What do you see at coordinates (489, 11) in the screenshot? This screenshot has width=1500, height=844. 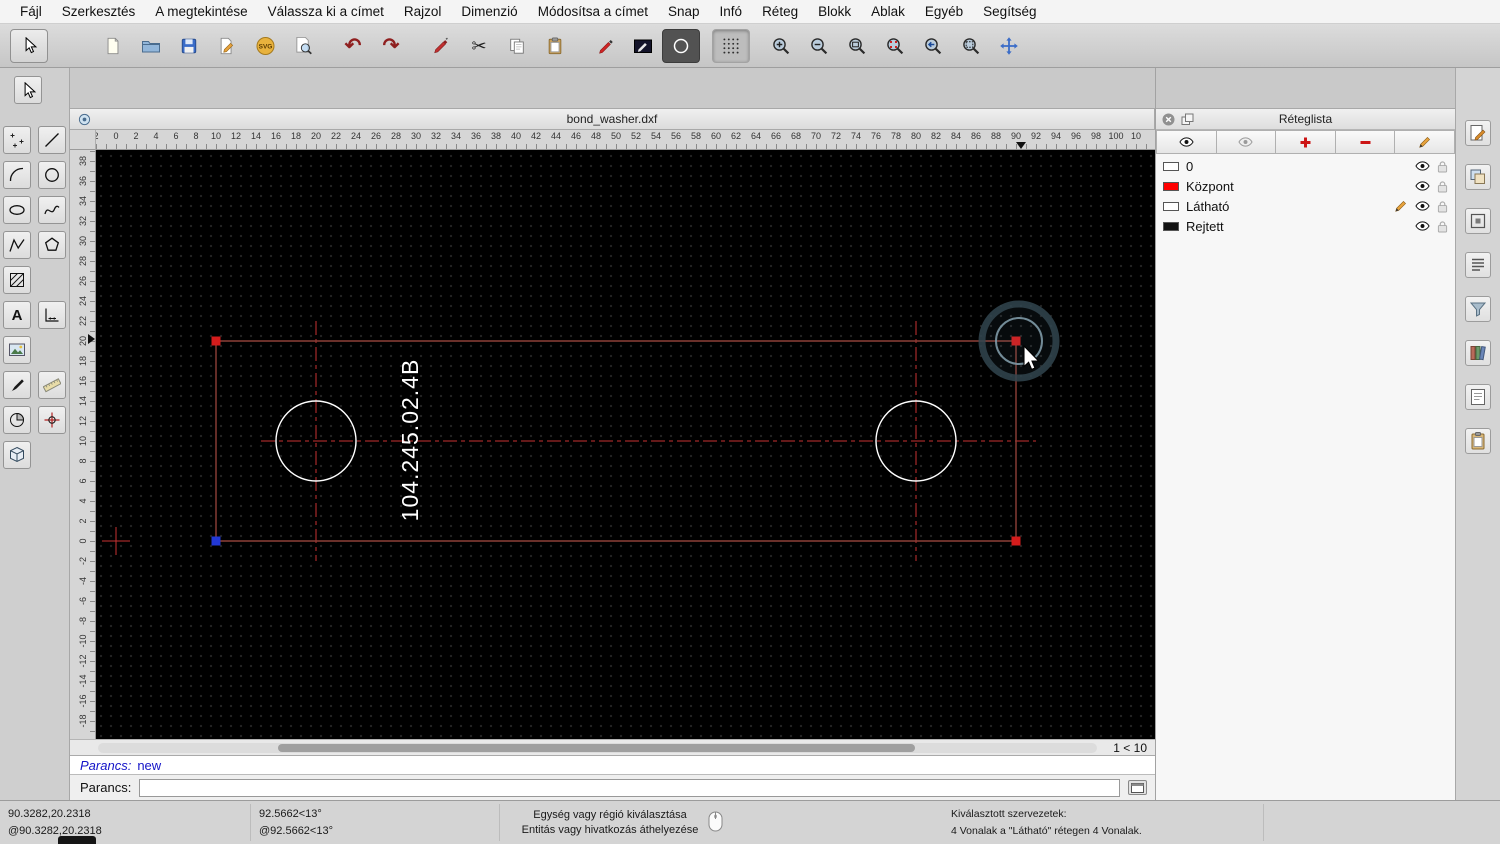 I see `menubar-item: Dimenzió` at bounding box center [489, 11].